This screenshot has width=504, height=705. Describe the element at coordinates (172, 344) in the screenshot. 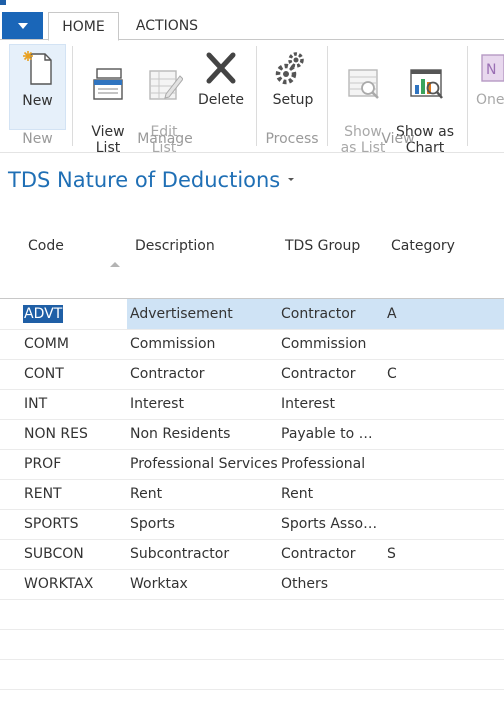

I see `cell-description: Commission` at that location.